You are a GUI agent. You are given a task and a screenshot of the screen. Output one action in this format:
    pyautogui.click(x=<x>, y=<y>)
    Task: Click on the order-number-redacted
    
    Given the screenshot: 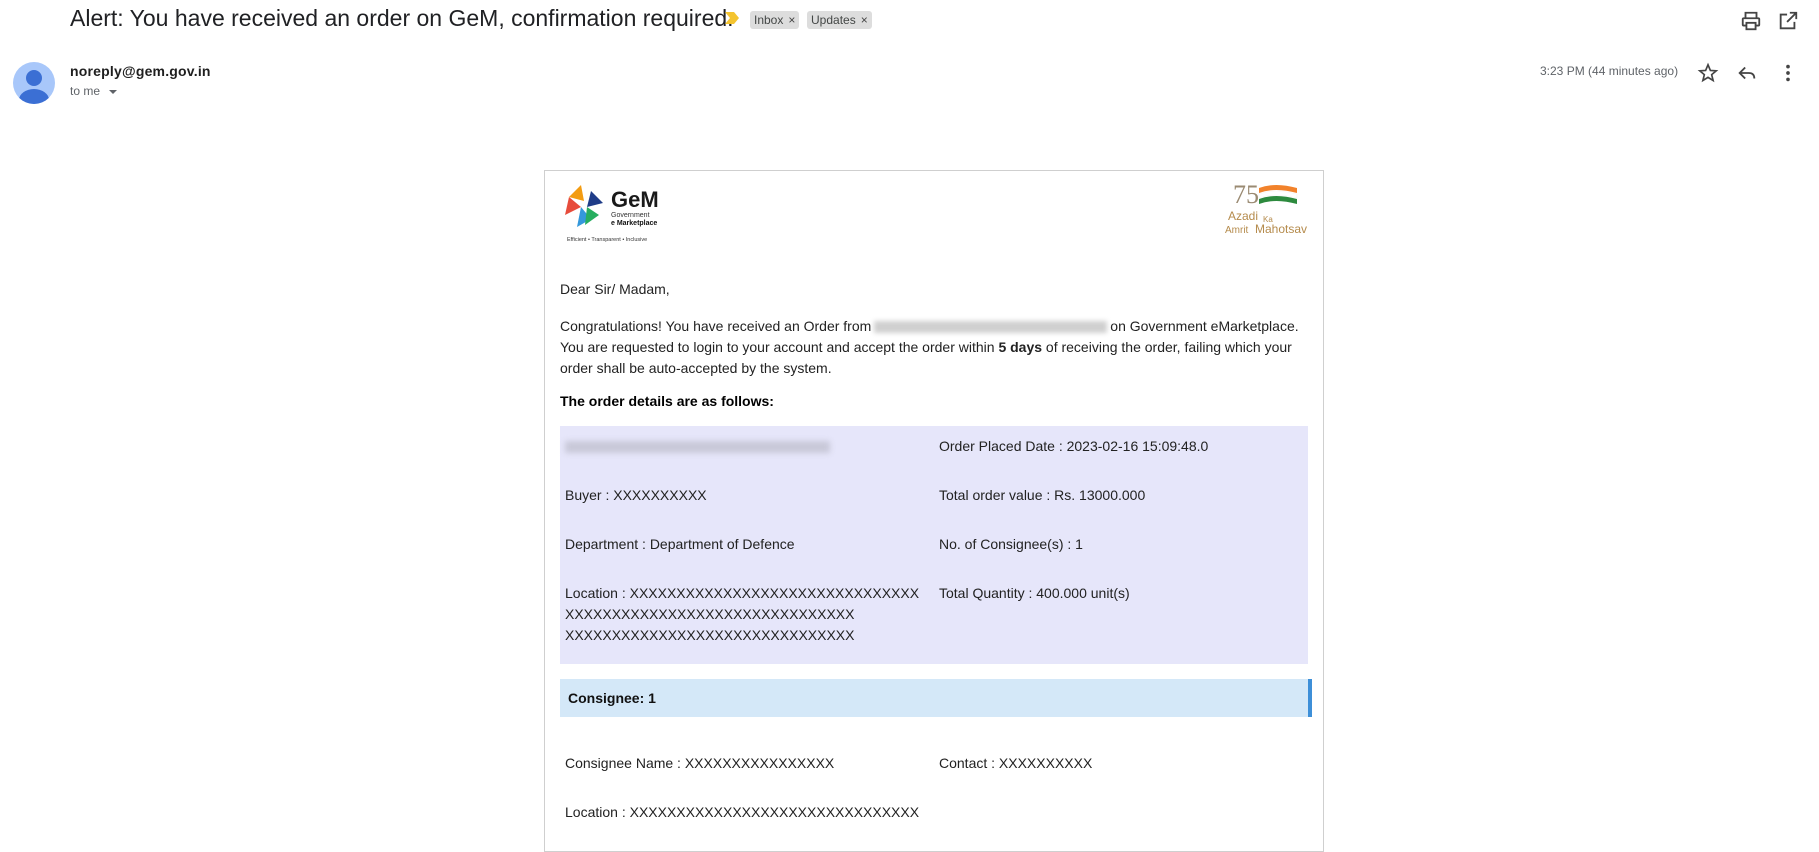 What is the action you would take?
    pyautogui.click(x=697, y=446)
    